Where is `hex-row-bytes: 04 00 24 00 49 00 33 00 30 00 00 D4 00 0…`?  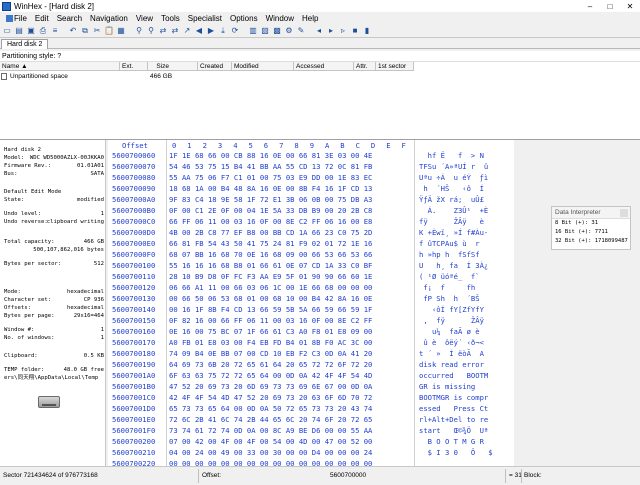
hex-row-bytes: 04 00 24 00 49 00 33 00 30 00 00 D4 00 0… is located at coordinates (270, 452).